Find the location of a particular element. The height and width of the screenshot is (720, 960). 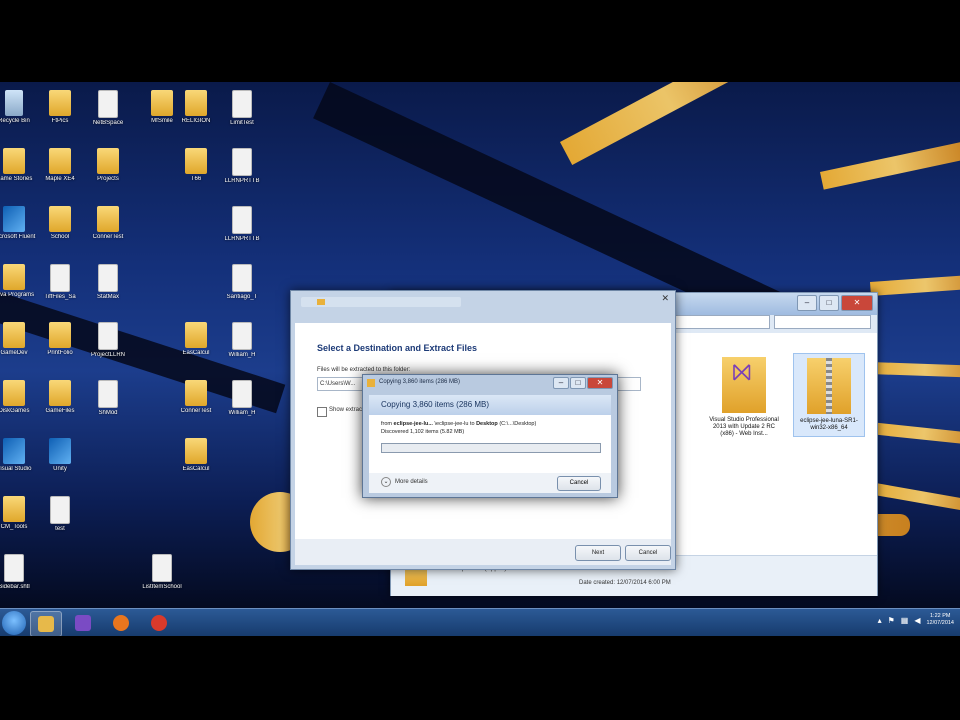

wizard-breadcrumb is located at coordinates (381, 302).